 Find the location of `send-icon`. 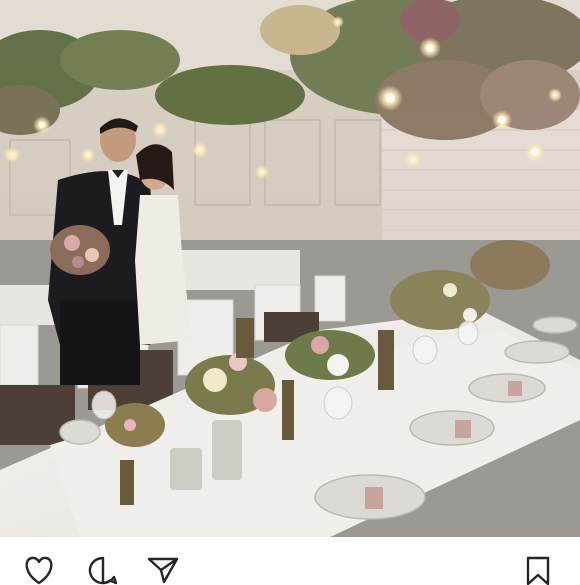

send-icon is located at coordinates (163, 570).